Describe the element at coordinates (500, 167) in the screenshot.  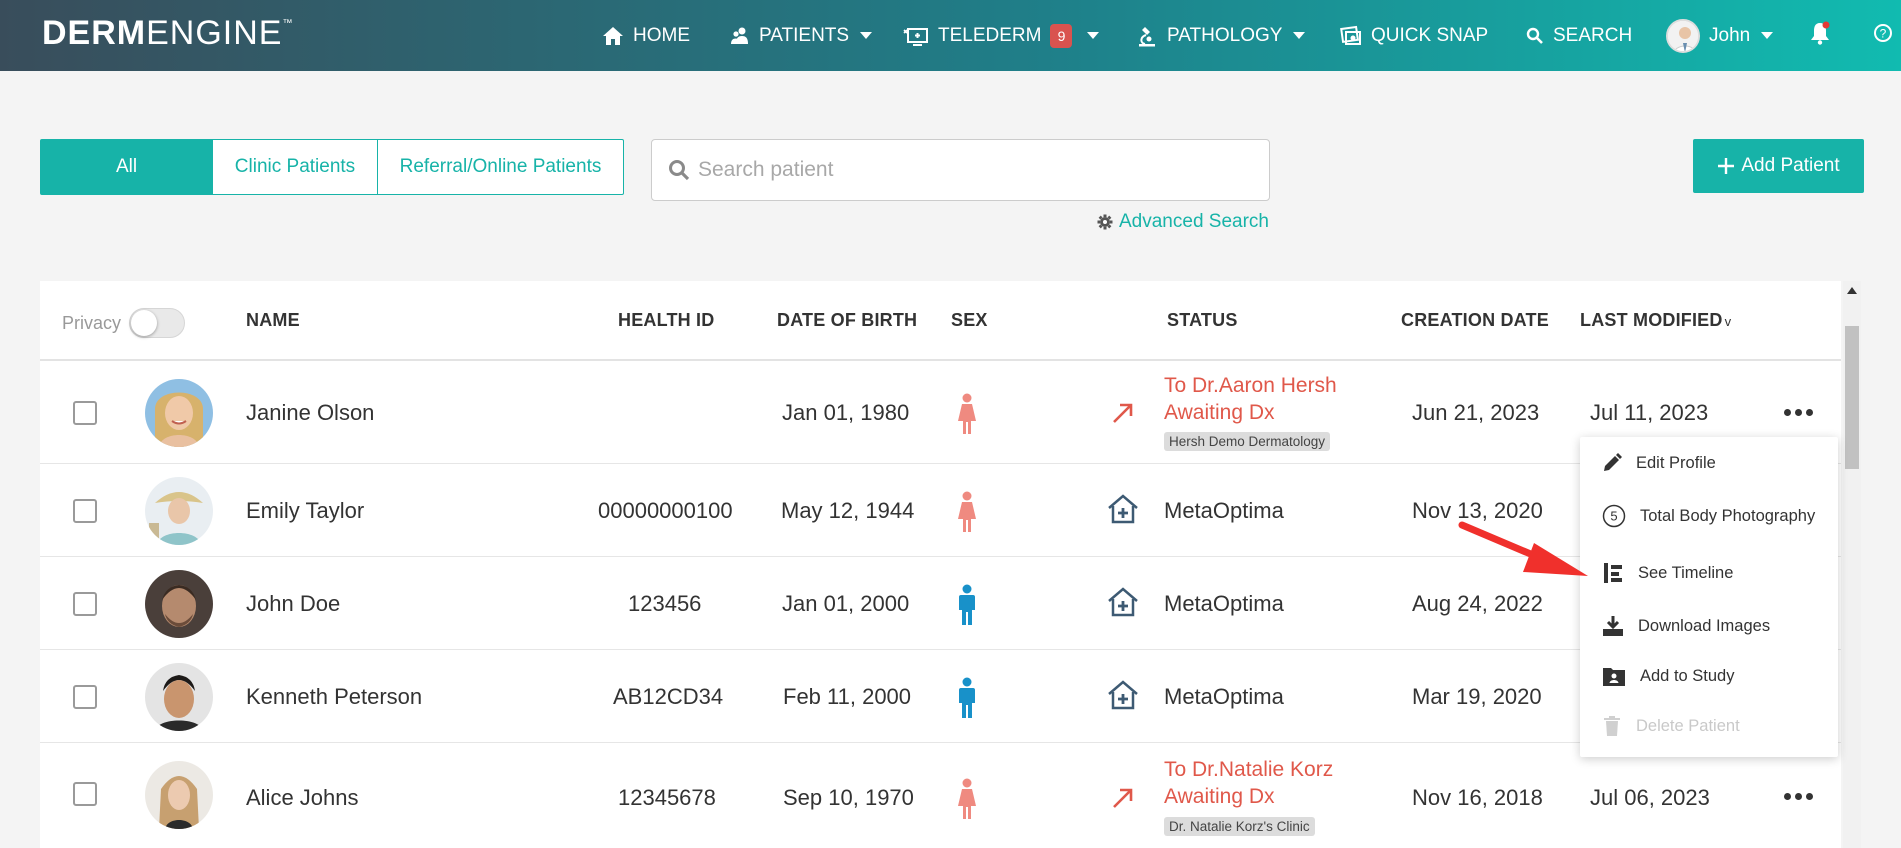
I see `filter-referral-online-patients: Referral/Online Patients` at that location.